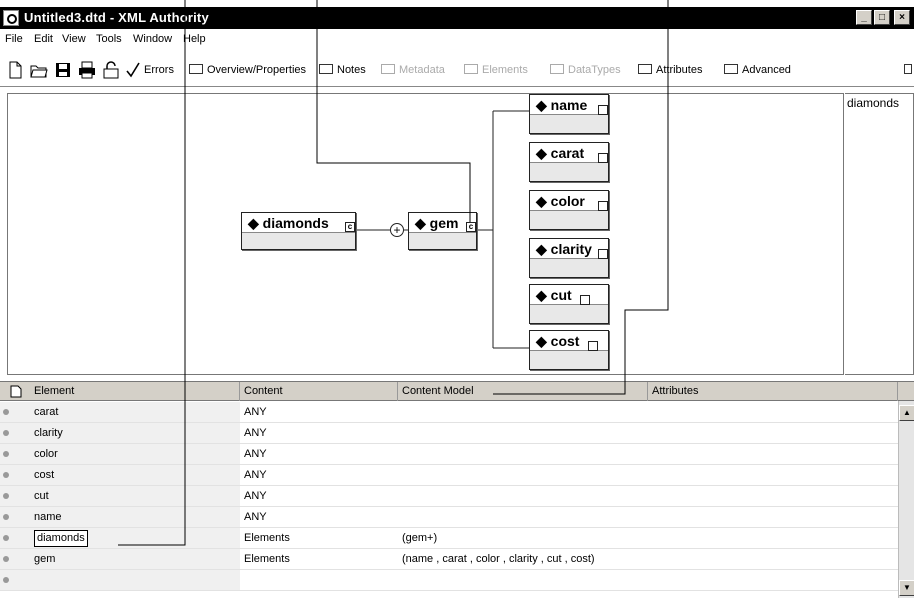 The image size is (914, 598). What do you see at coordinates (569, 258) in the screenshot?
I see `node-clarity: ◆ clarity` at bounding box center [569, 258].